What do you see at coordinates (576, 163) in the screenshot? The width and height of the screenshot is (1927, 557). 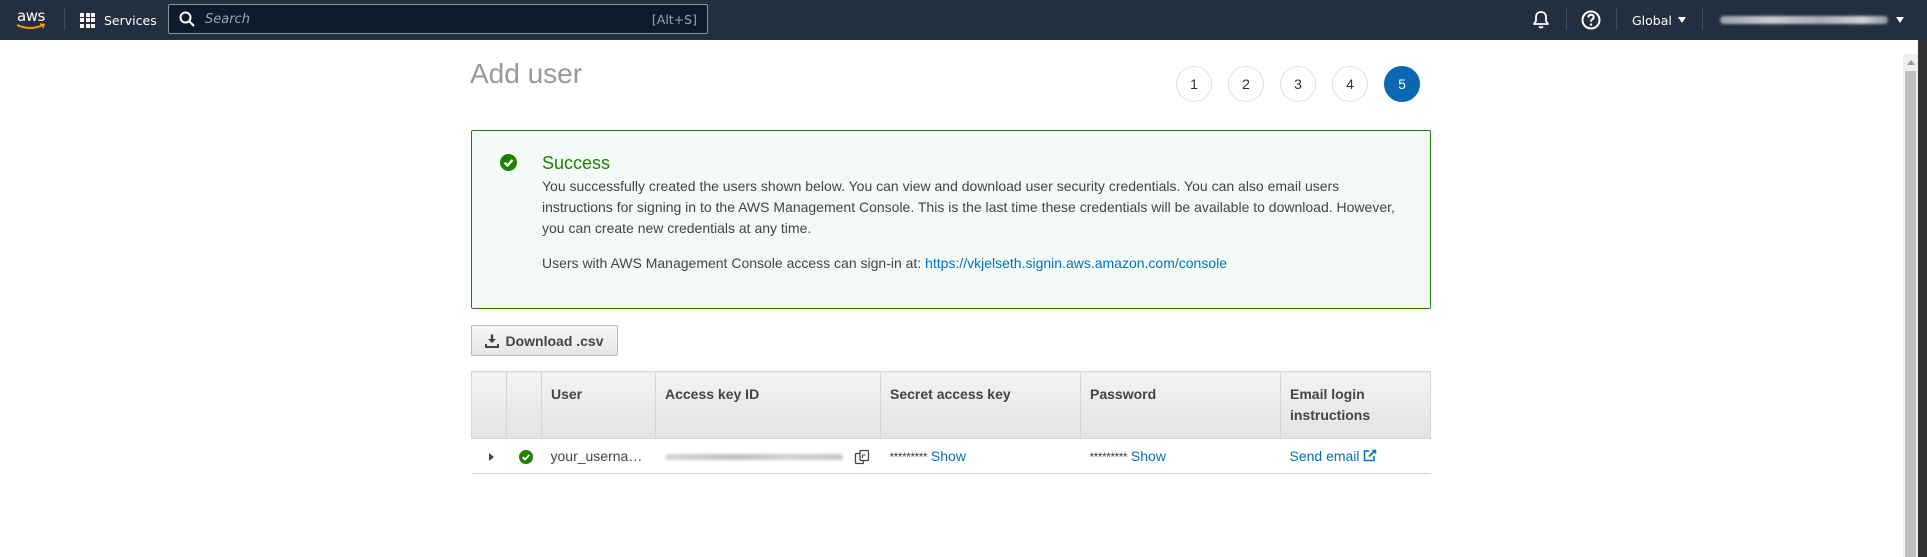 I see `alert-title: Success` at bounding box center [576, 163].